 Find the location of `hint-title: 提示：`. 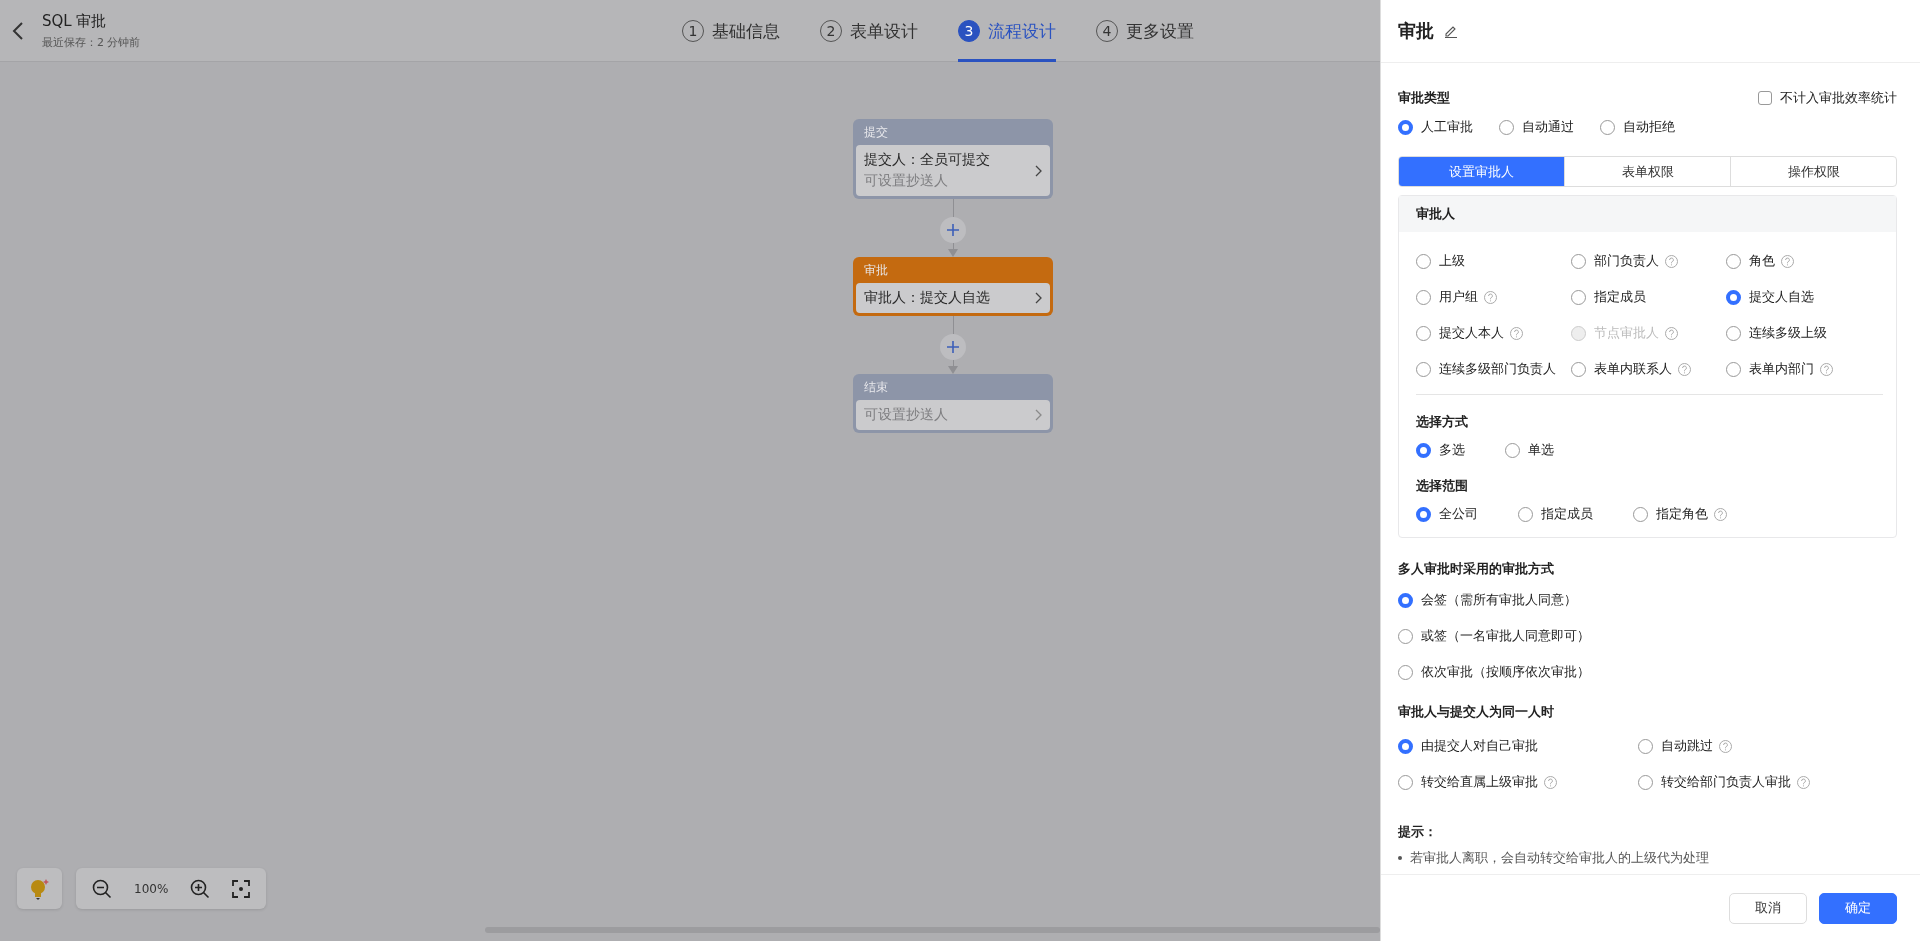

hint-title: 提示： is located at coordinates (1418, 832).